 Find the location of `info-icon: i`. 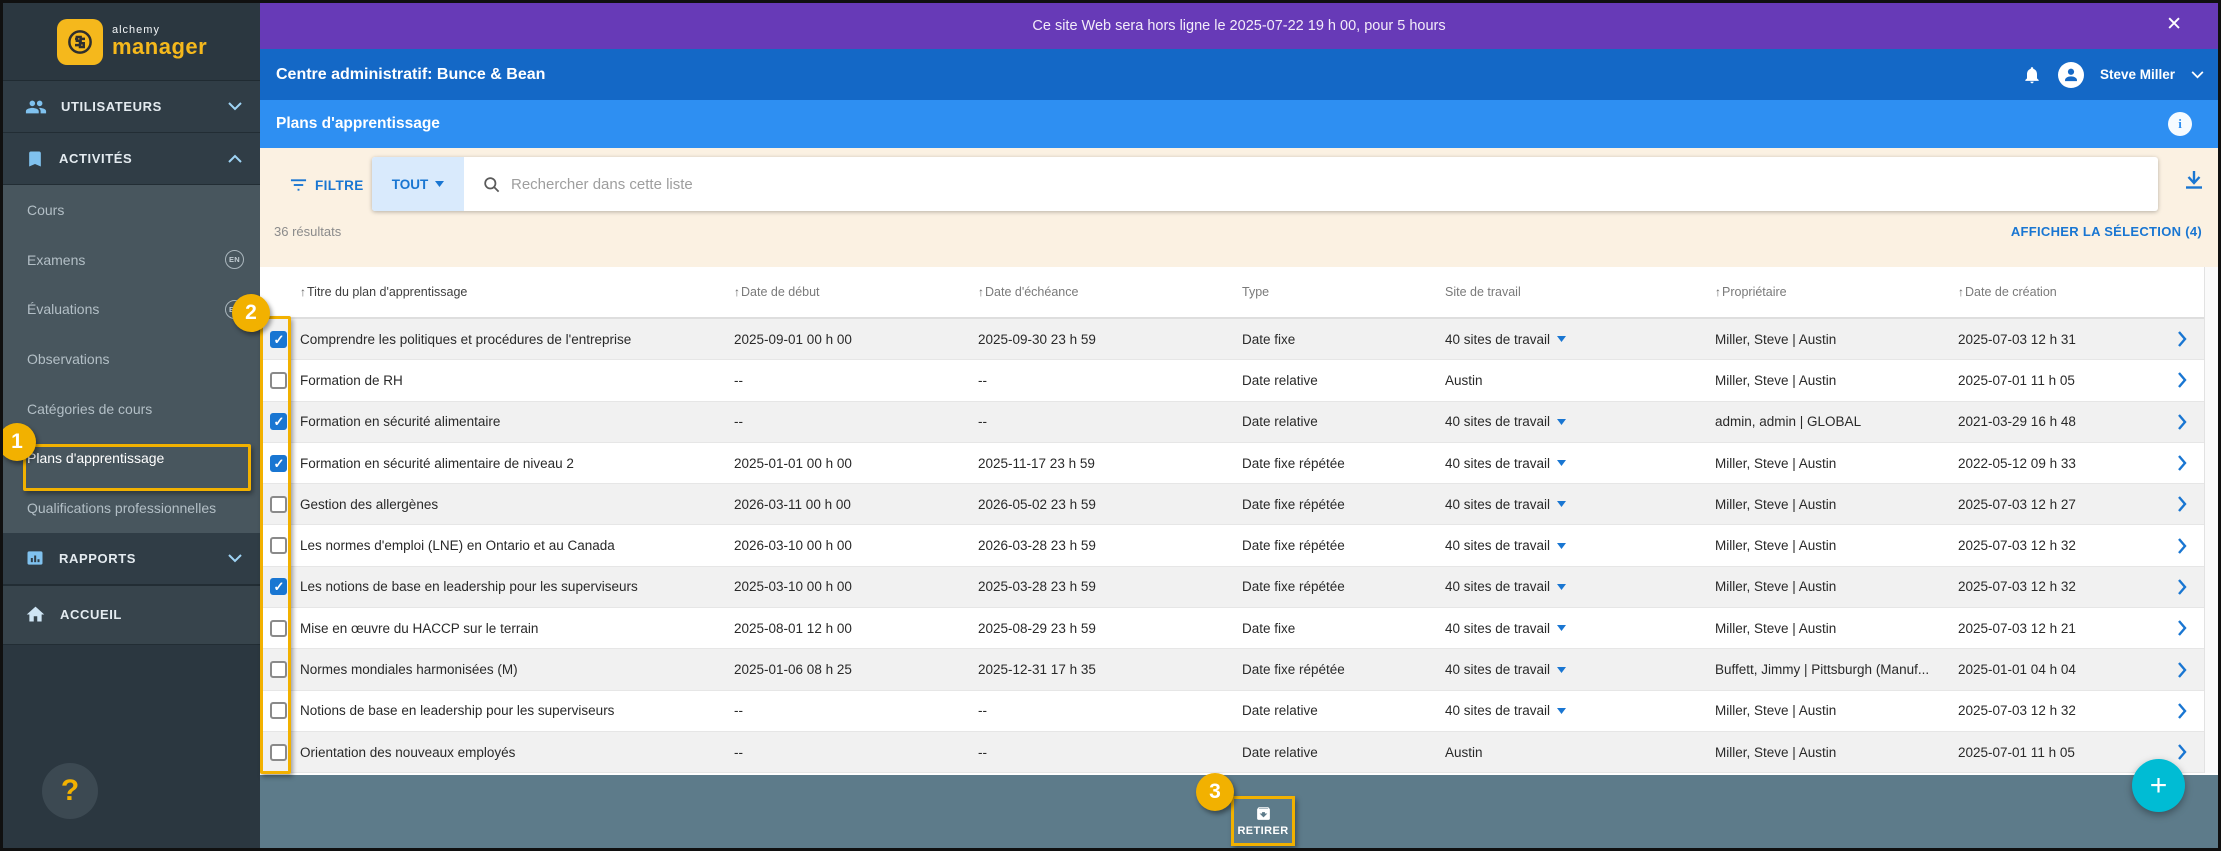

info-icon: i is located at coordinates (2180, 124).